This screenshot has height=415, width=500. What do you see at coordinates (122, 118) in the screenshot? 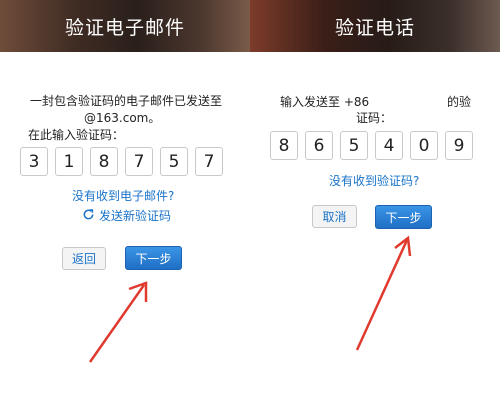
I see `email-address-text: @163.com。` at bounding box center [122, 118].